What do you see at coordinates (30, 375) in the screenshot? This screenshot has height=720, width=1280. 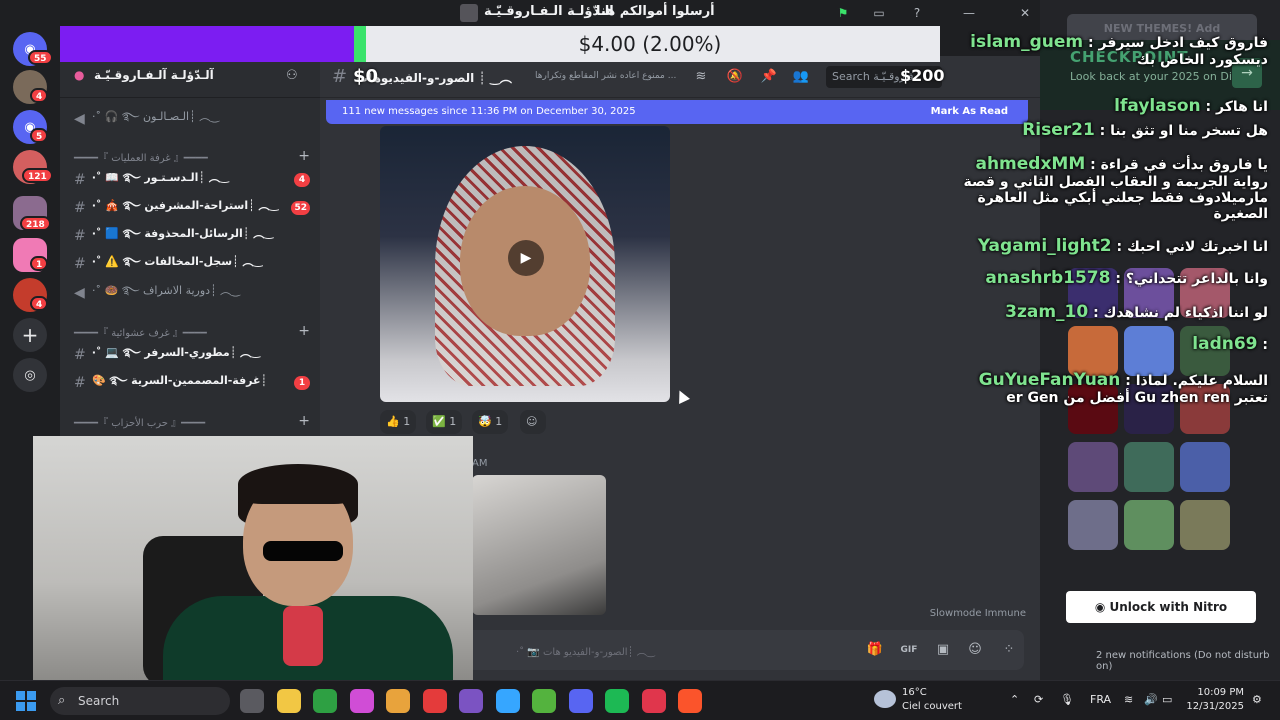 I see `explore-icon: ◎` at bounding box center [30, 375].